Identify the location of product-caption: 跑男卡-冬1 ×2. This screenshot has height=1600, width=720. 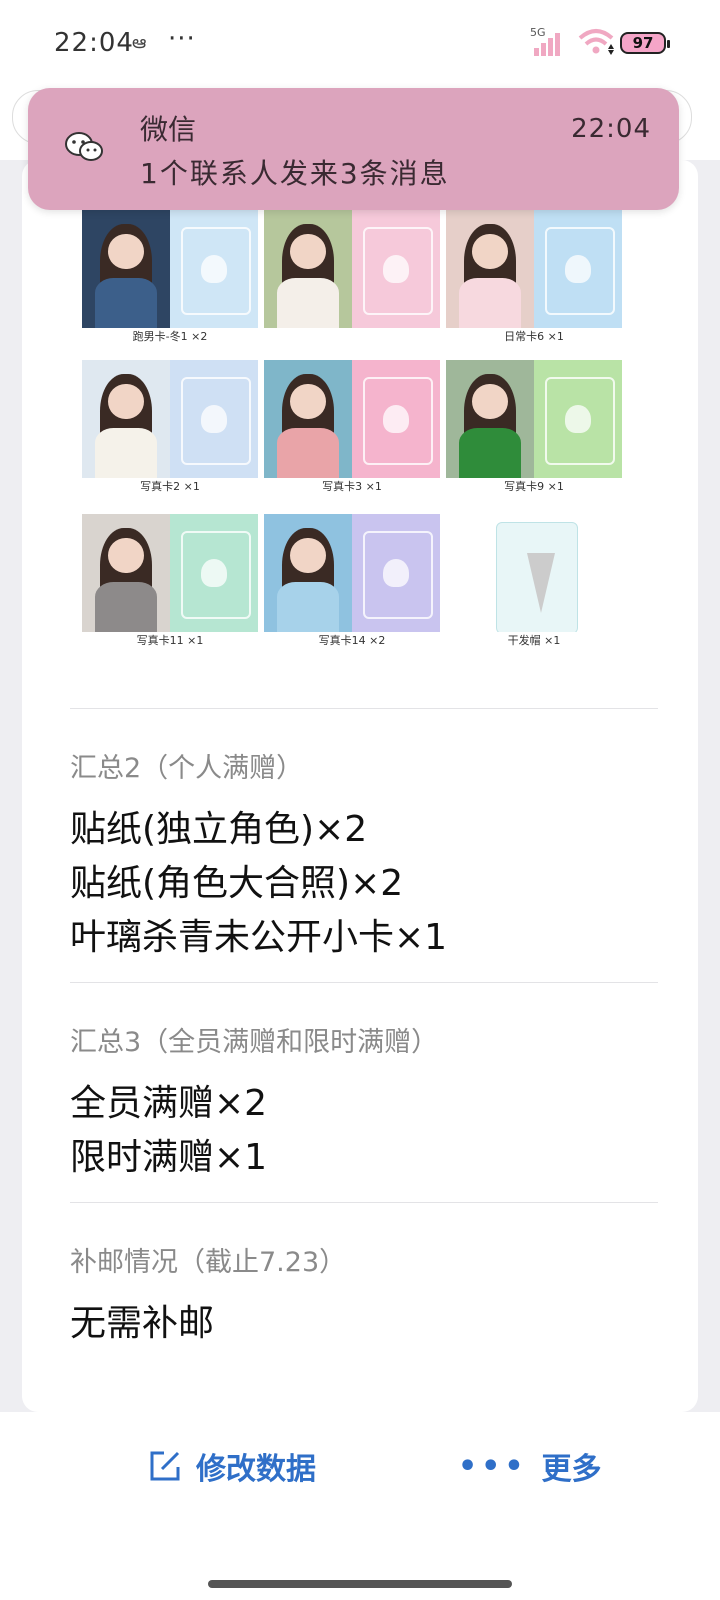
(170, 336).